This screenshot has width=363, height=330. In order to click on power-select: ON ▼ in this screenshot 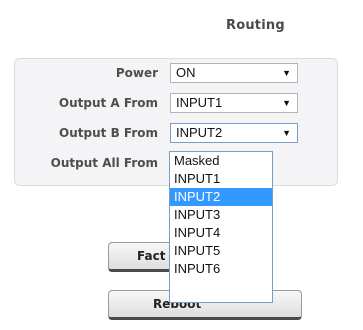, I will do `click(234, 73)`.